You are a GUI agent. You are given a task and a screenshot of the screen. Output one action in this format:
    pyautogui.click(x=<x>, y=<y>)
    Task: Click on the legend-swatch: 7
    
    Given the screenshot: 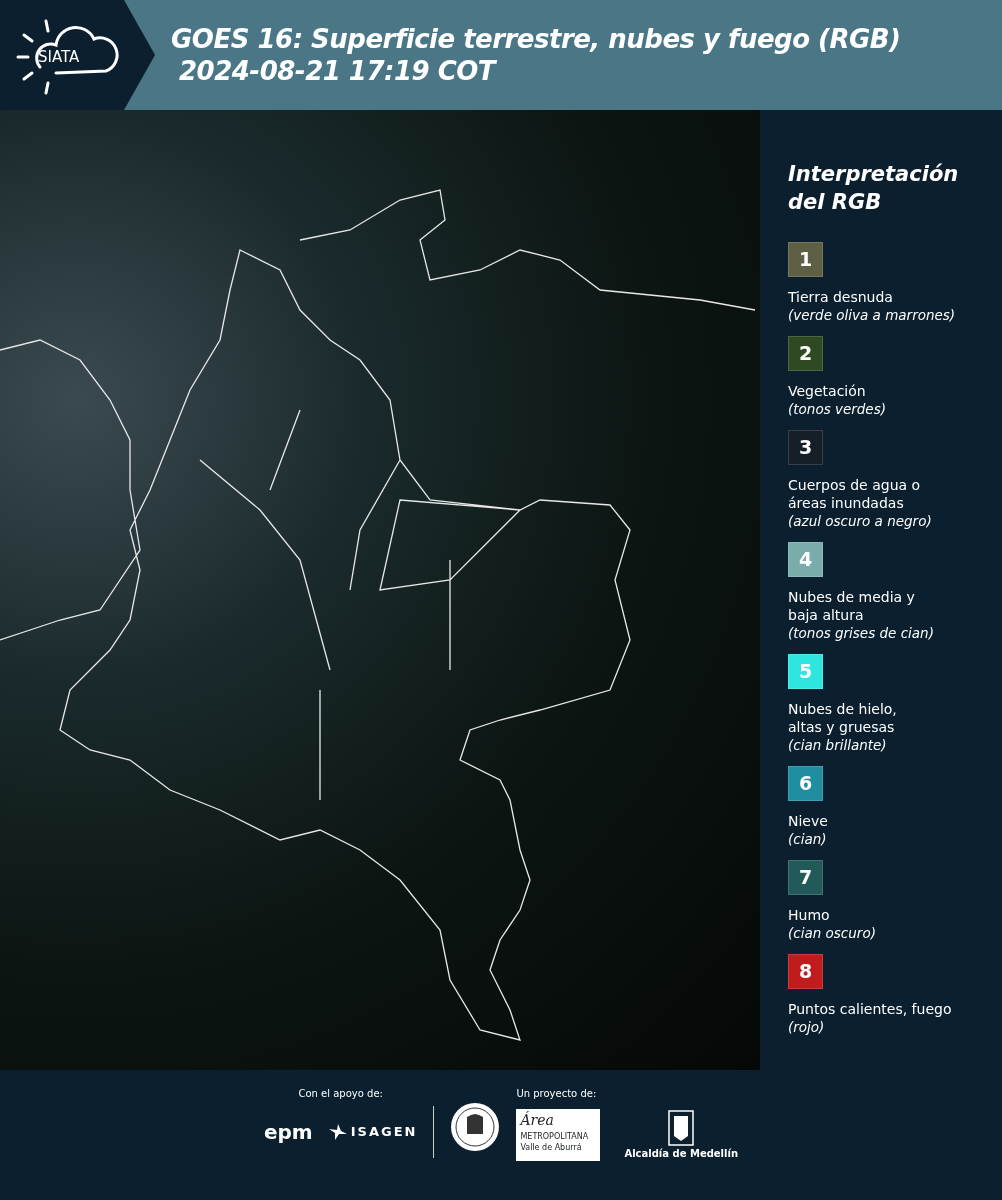 What is the action you would take?
    pyautogui.click(x=805, y=877)
    